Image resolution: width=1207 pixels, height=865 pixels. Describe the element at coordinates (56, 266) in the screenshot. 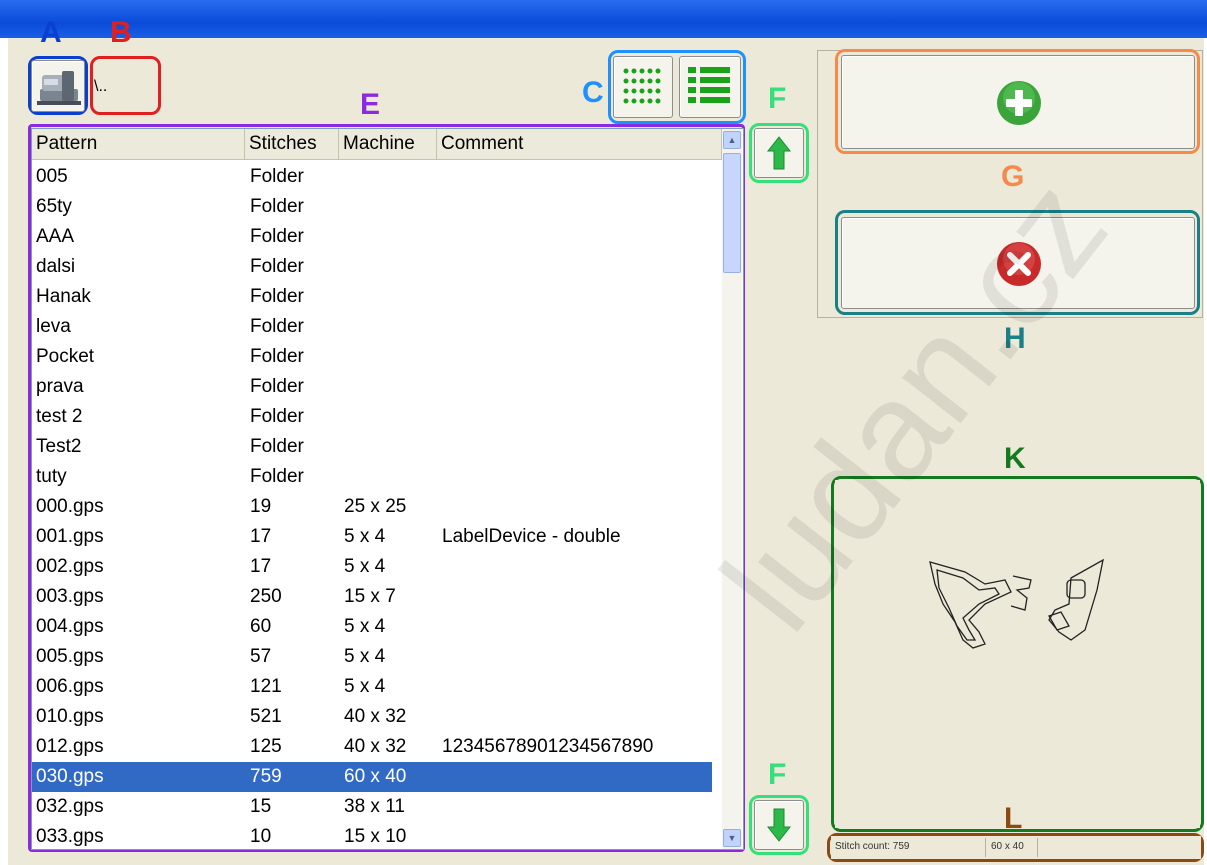

I see `cell-pattern: dalsi` at that location.